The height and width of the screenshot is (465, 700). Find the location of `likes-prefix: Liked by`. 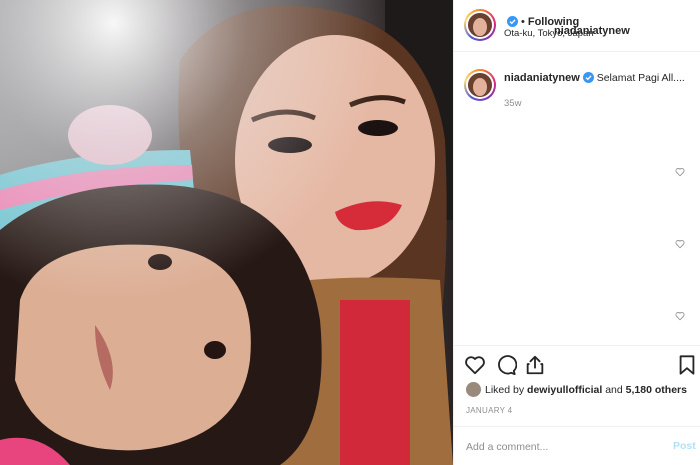

likes-prefix: Liked by is located at coordinates (505, 390).